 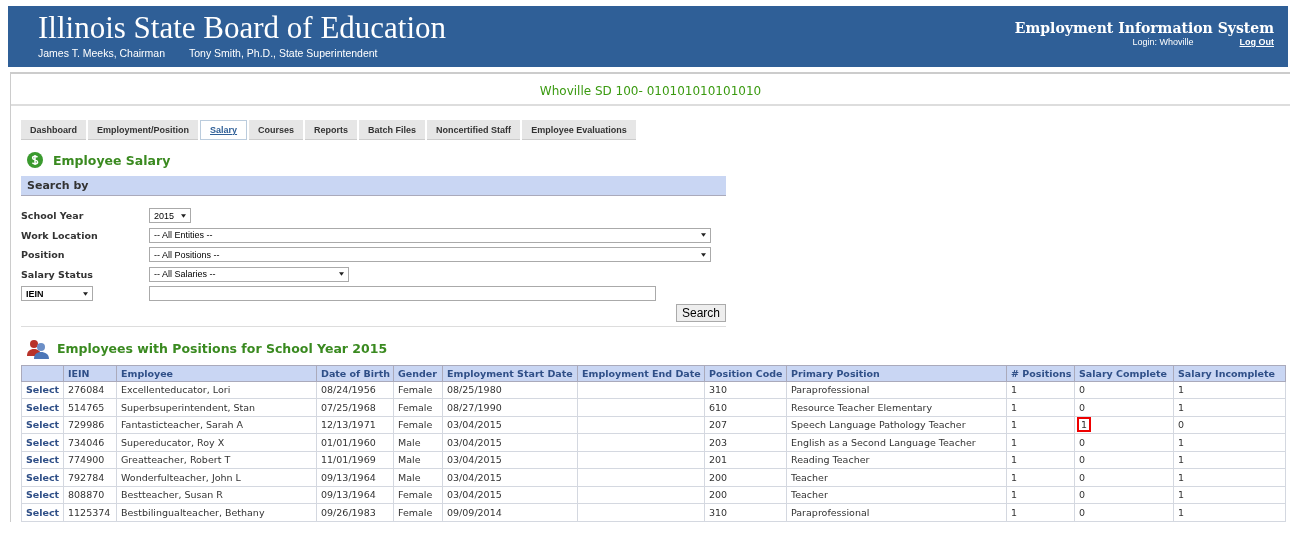 What do you see at coordinates (355, 373) in the screenshot?
I see `column-header: Date of Birth` at bounding box center [355, 373].